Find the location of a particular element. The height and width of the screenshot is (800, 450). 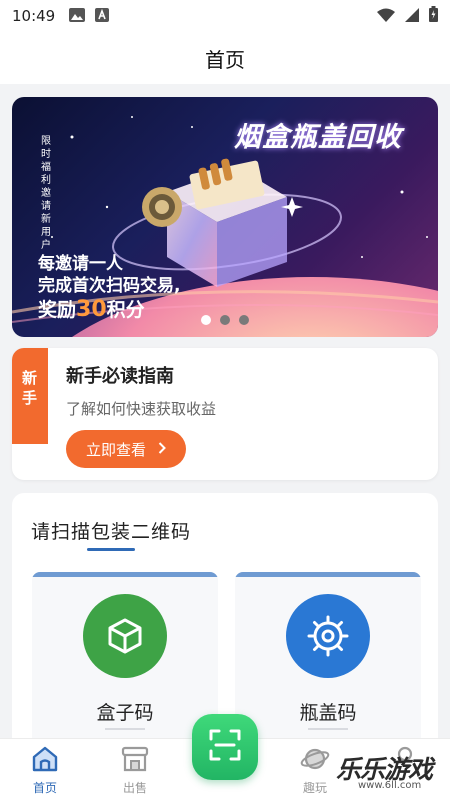

status-bar: 10:49 is located at coordinates (225, 16).